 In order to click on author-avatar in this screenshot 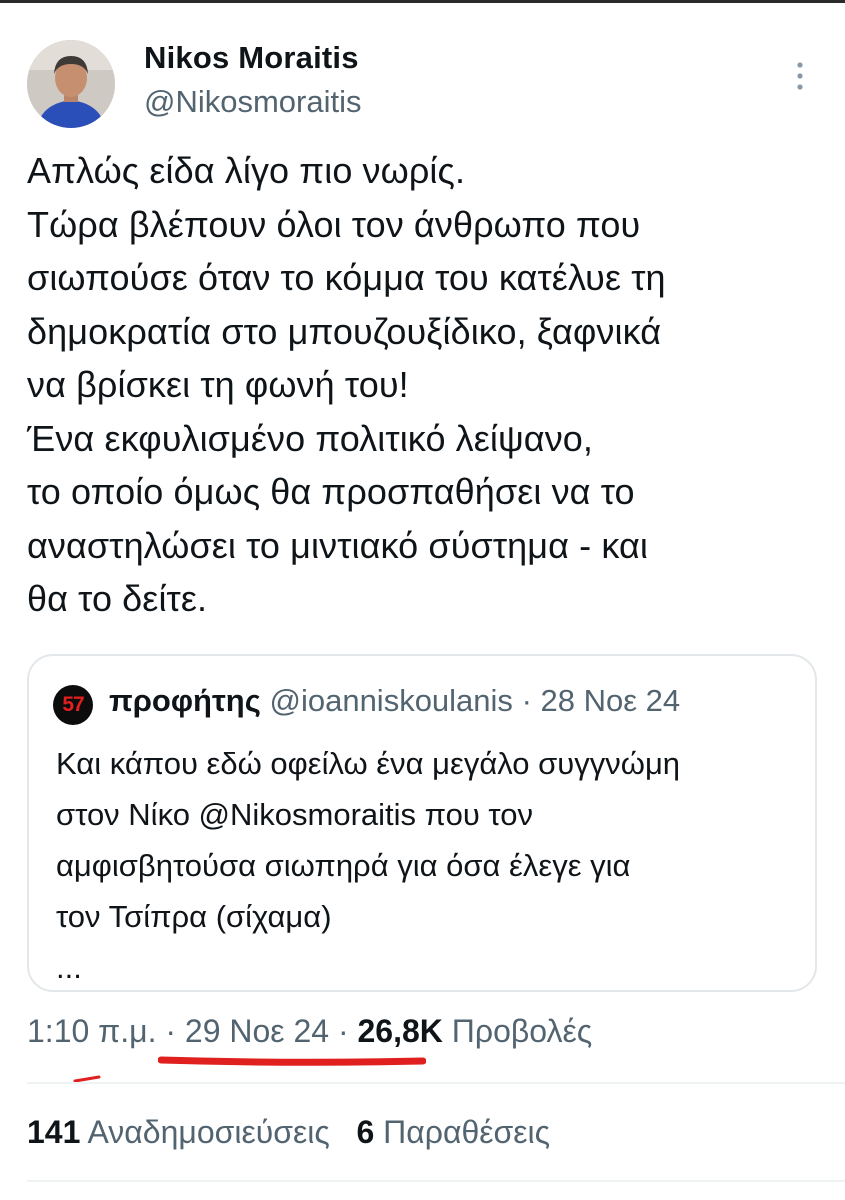, I will do `click(71, 84)`.